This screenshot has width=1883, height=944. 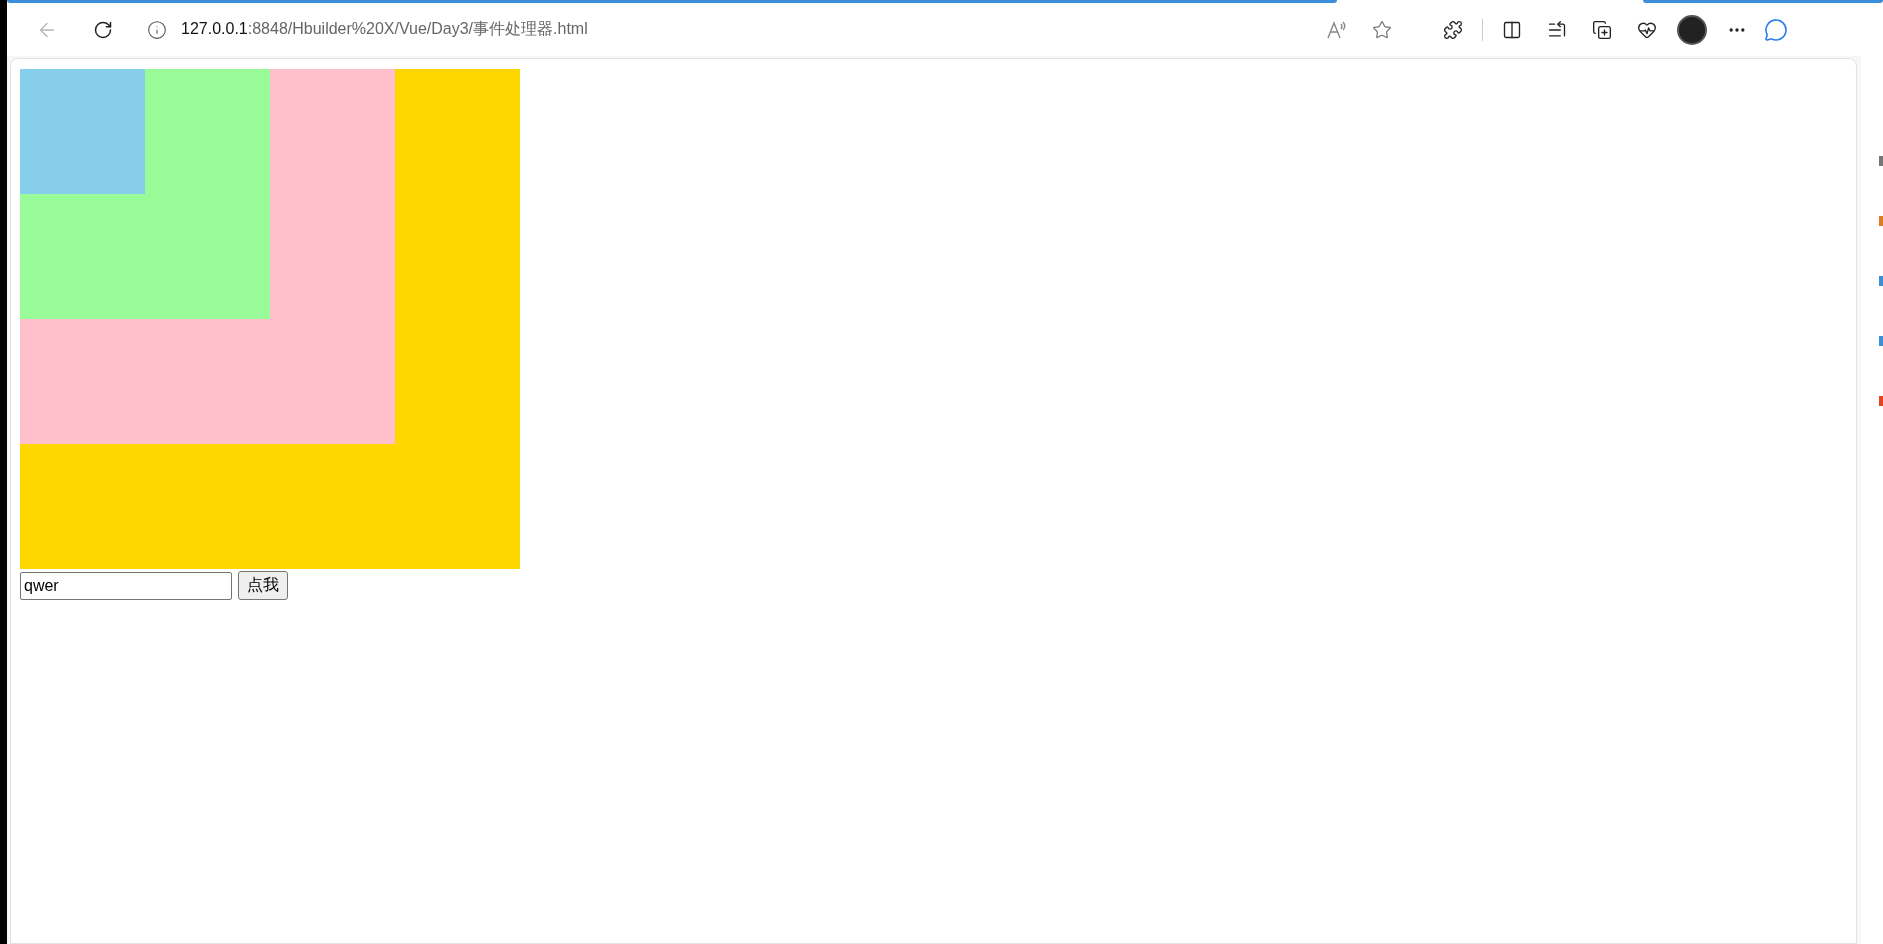 What do you see at coordinates (126, 585) in the screenshot?
I see `text-input: qwer` at bounding box center [126, 585].